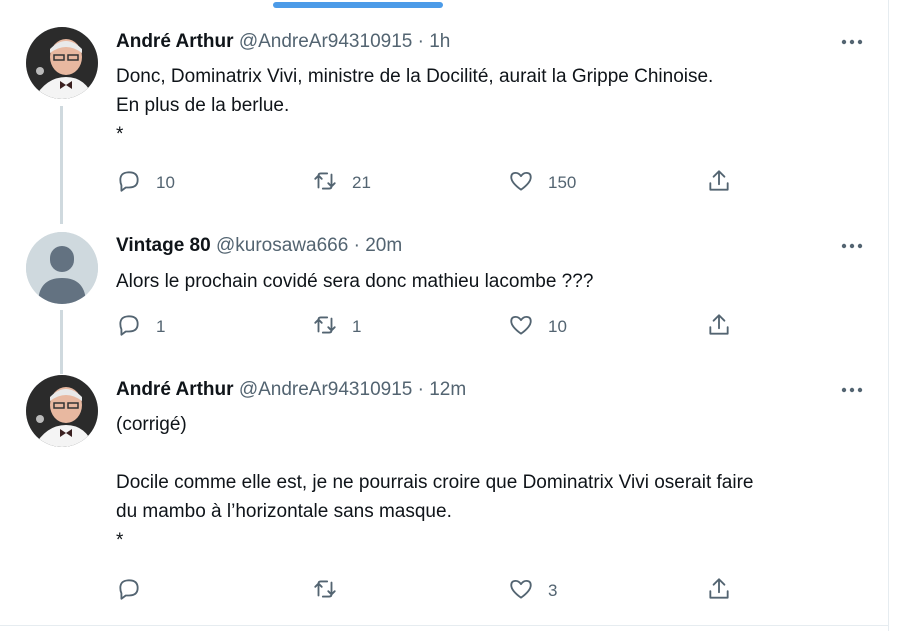 This screenshot has width=900, height=631. Describe the element at coordinates (145, 183) in the screenshot. I see `reply-button: 10` at that location.